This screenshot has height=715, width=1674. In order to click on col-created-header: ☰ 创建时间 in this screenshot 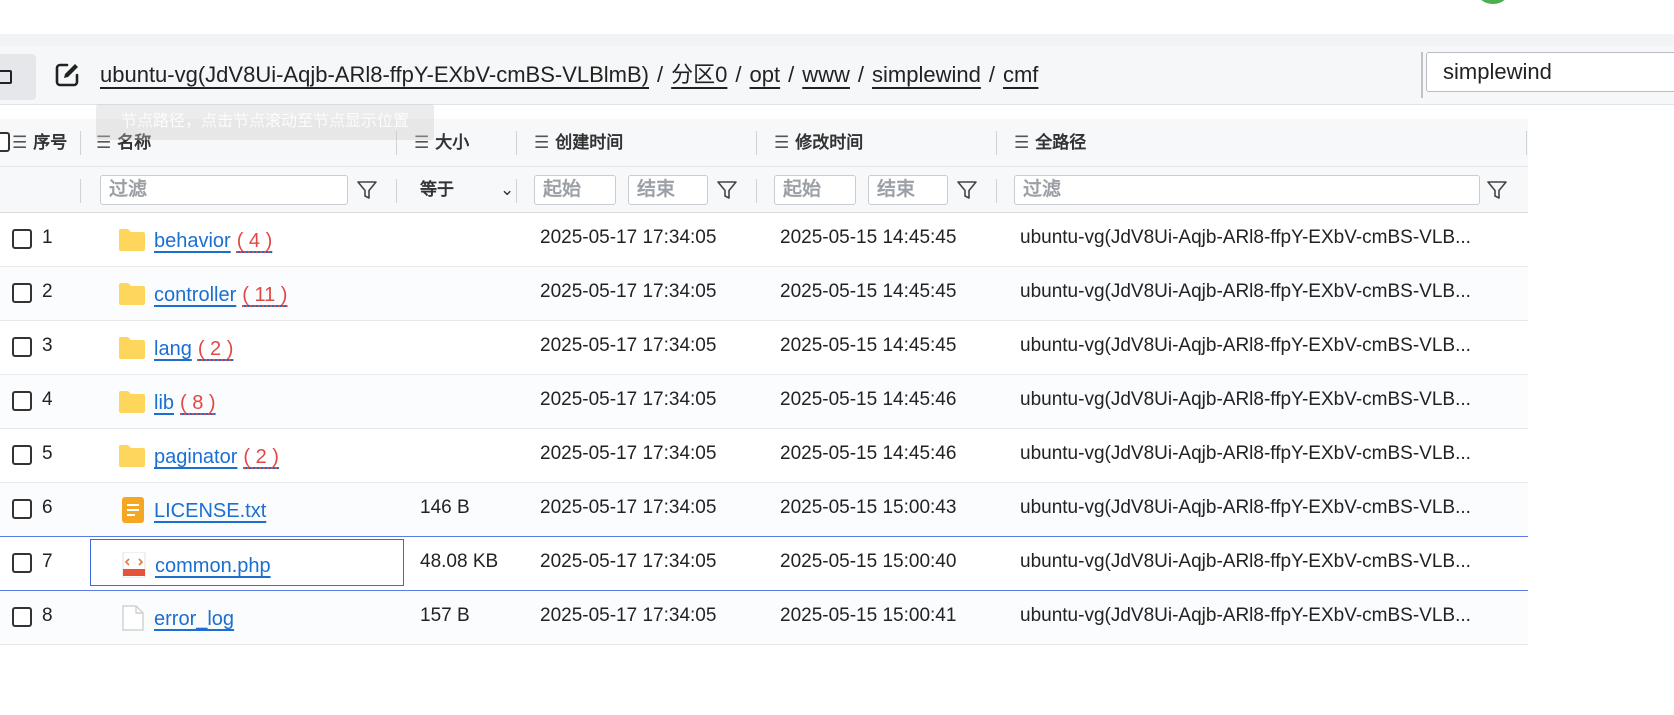, I will do `click(578, 142)`.